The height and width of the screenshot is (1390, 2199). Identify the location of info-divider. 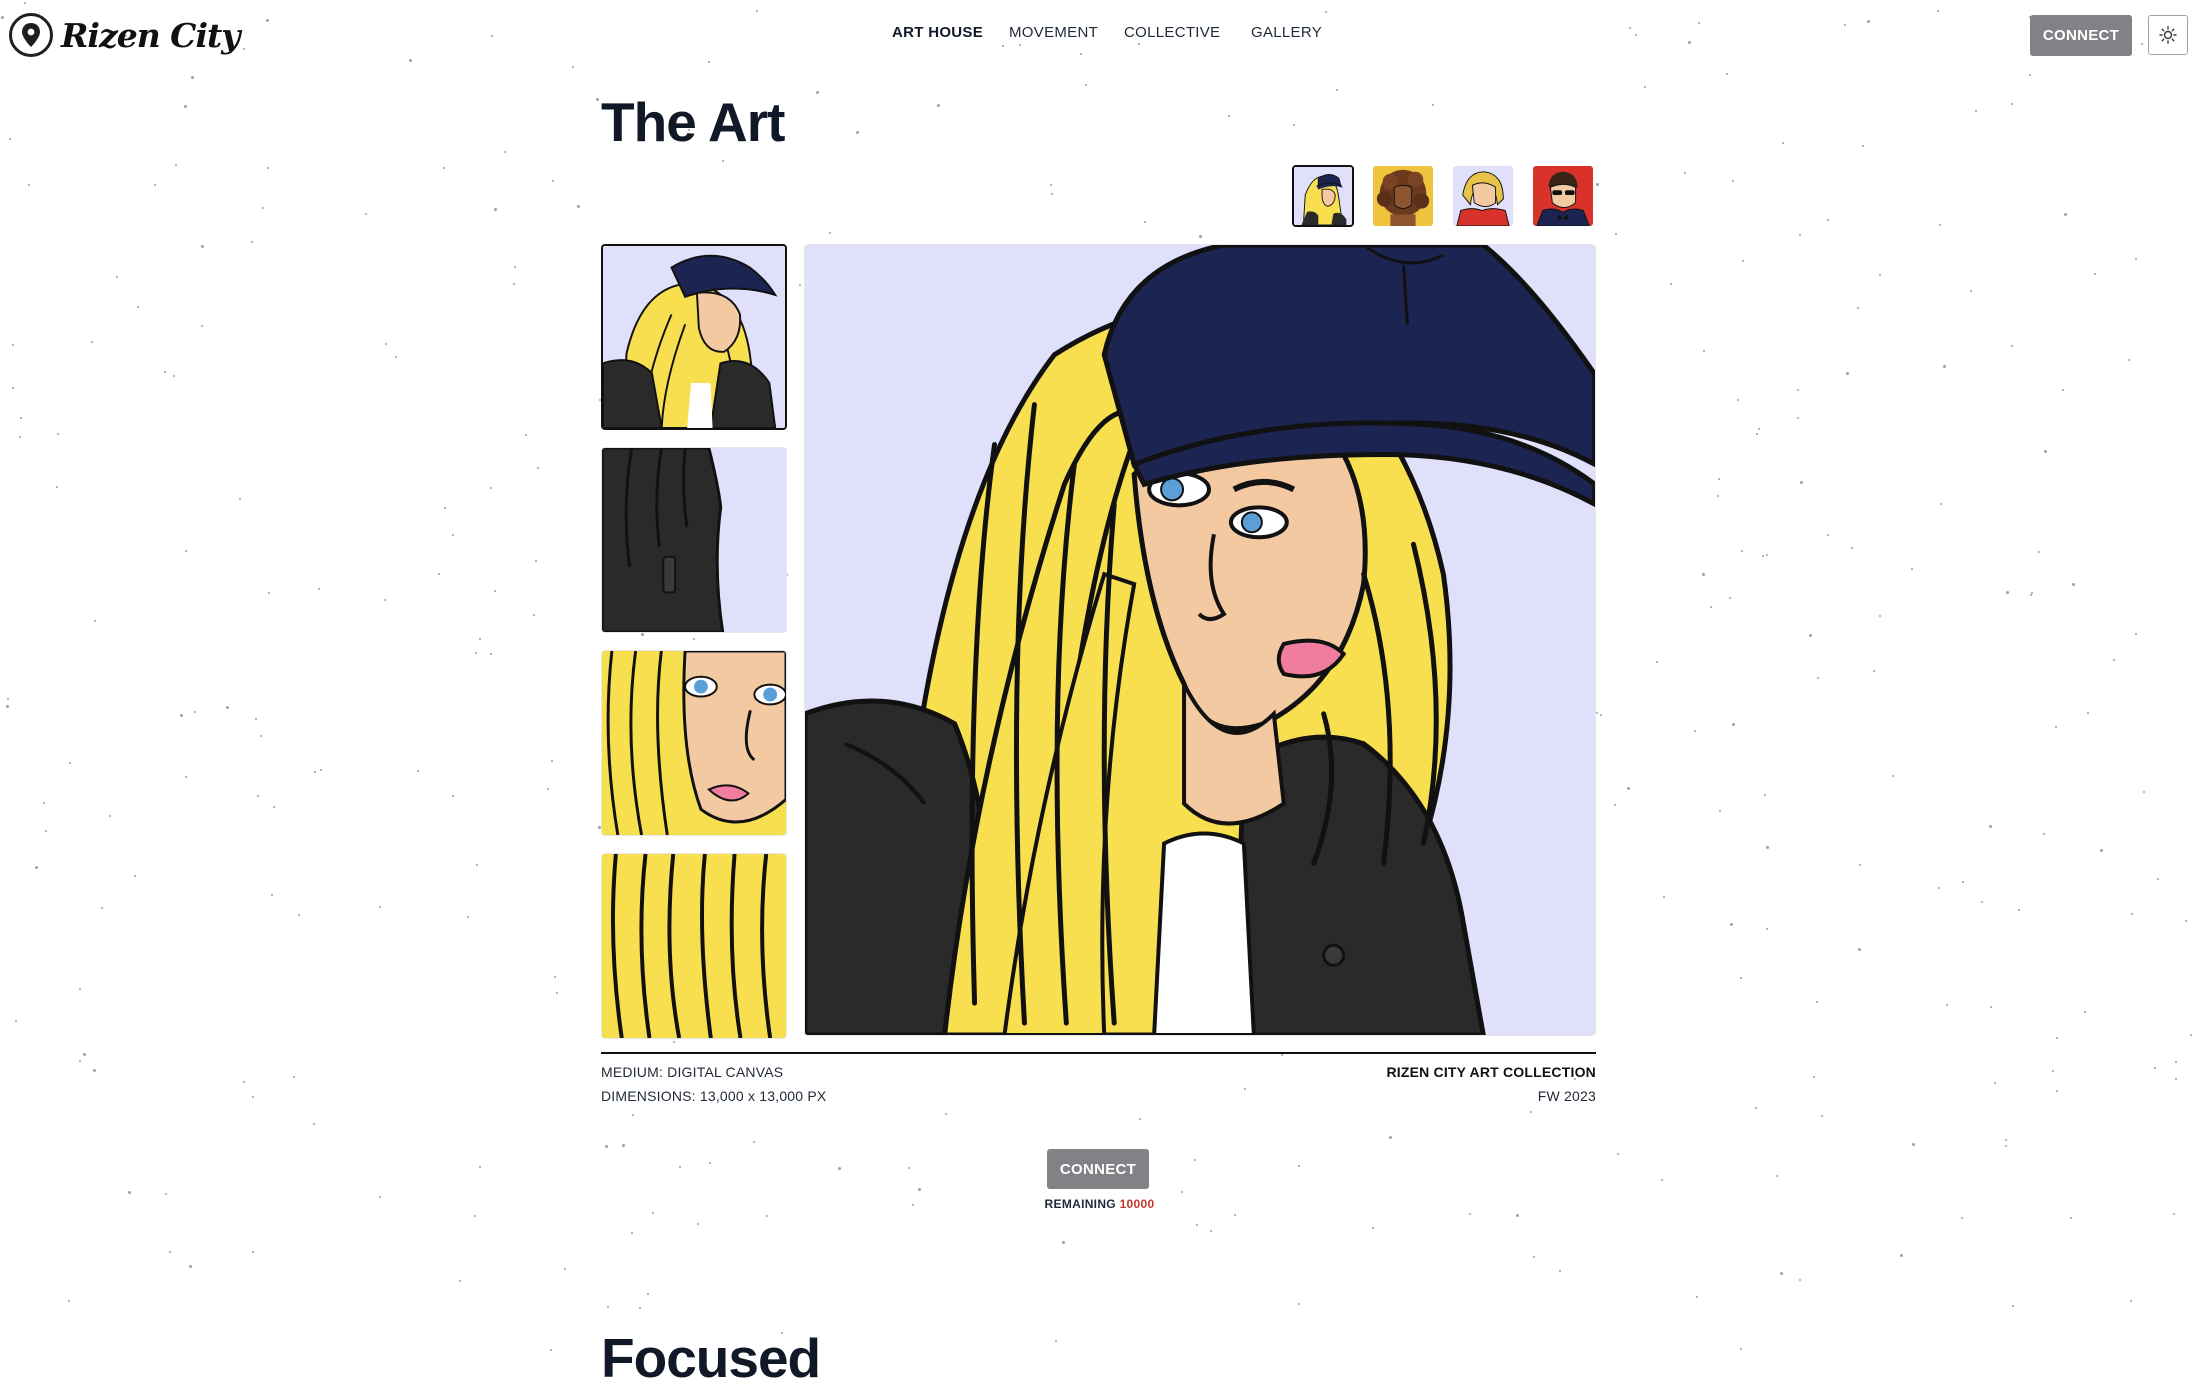
(1098, 1053).